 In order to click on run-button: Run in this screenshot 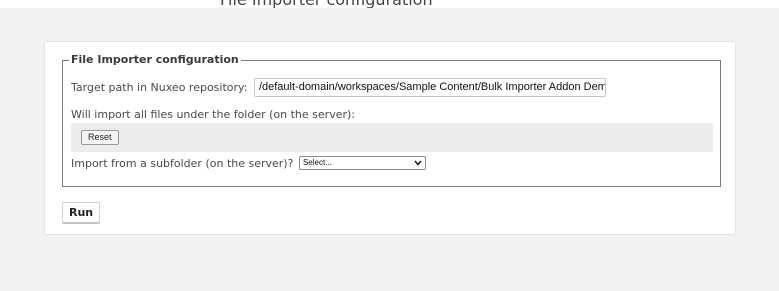, I will do `click(81, 213)`.